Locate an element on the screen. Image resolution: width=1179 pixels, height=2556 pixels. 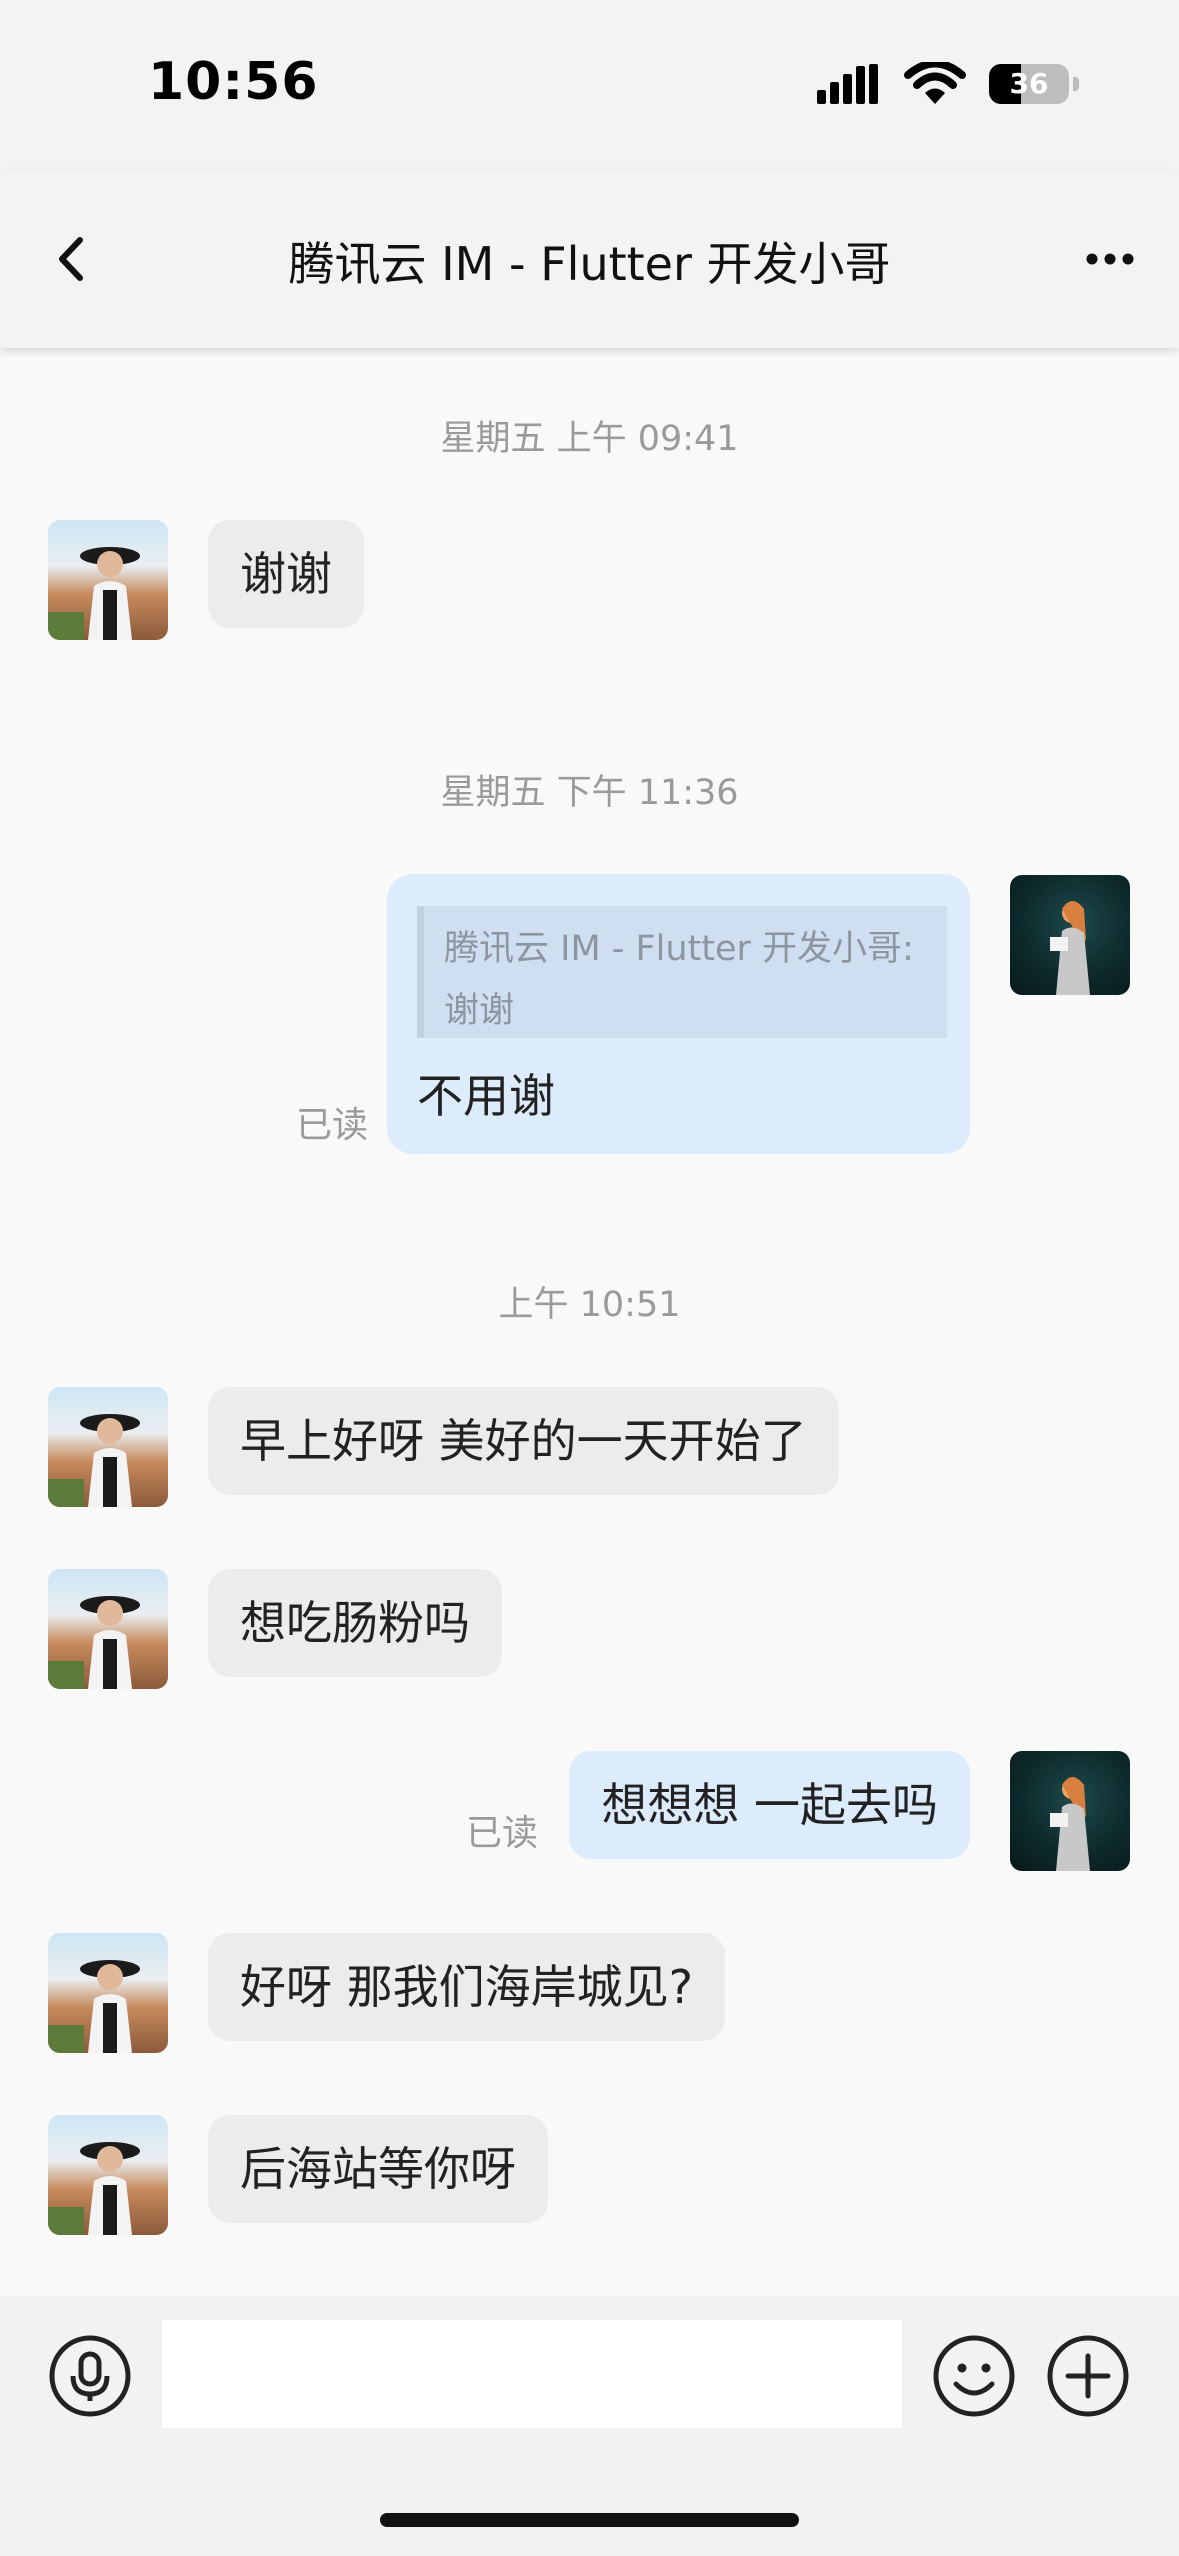
message-bubble: 好呀 那我们海岸城见? is located at coordinates (467, 1987).